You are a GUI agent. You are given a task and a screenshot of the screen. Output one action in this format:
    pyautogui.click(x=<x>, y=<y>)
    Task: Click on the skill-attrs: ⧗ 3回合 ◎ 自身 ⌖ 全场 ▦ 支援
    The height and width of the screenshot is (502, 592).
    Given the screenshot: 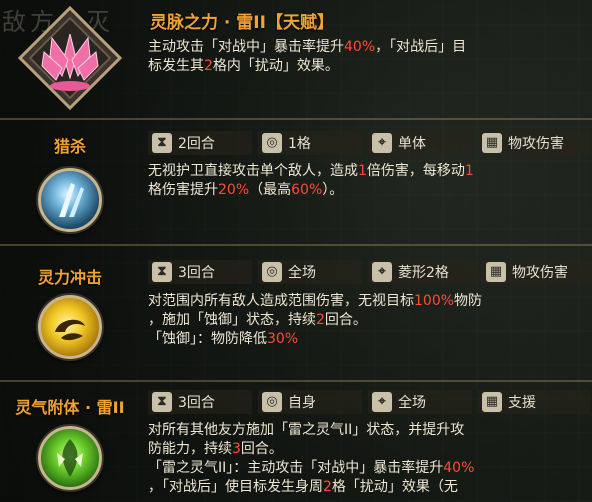 What is the action you would take?
    pyautogui.click(x=370, y=403)
    